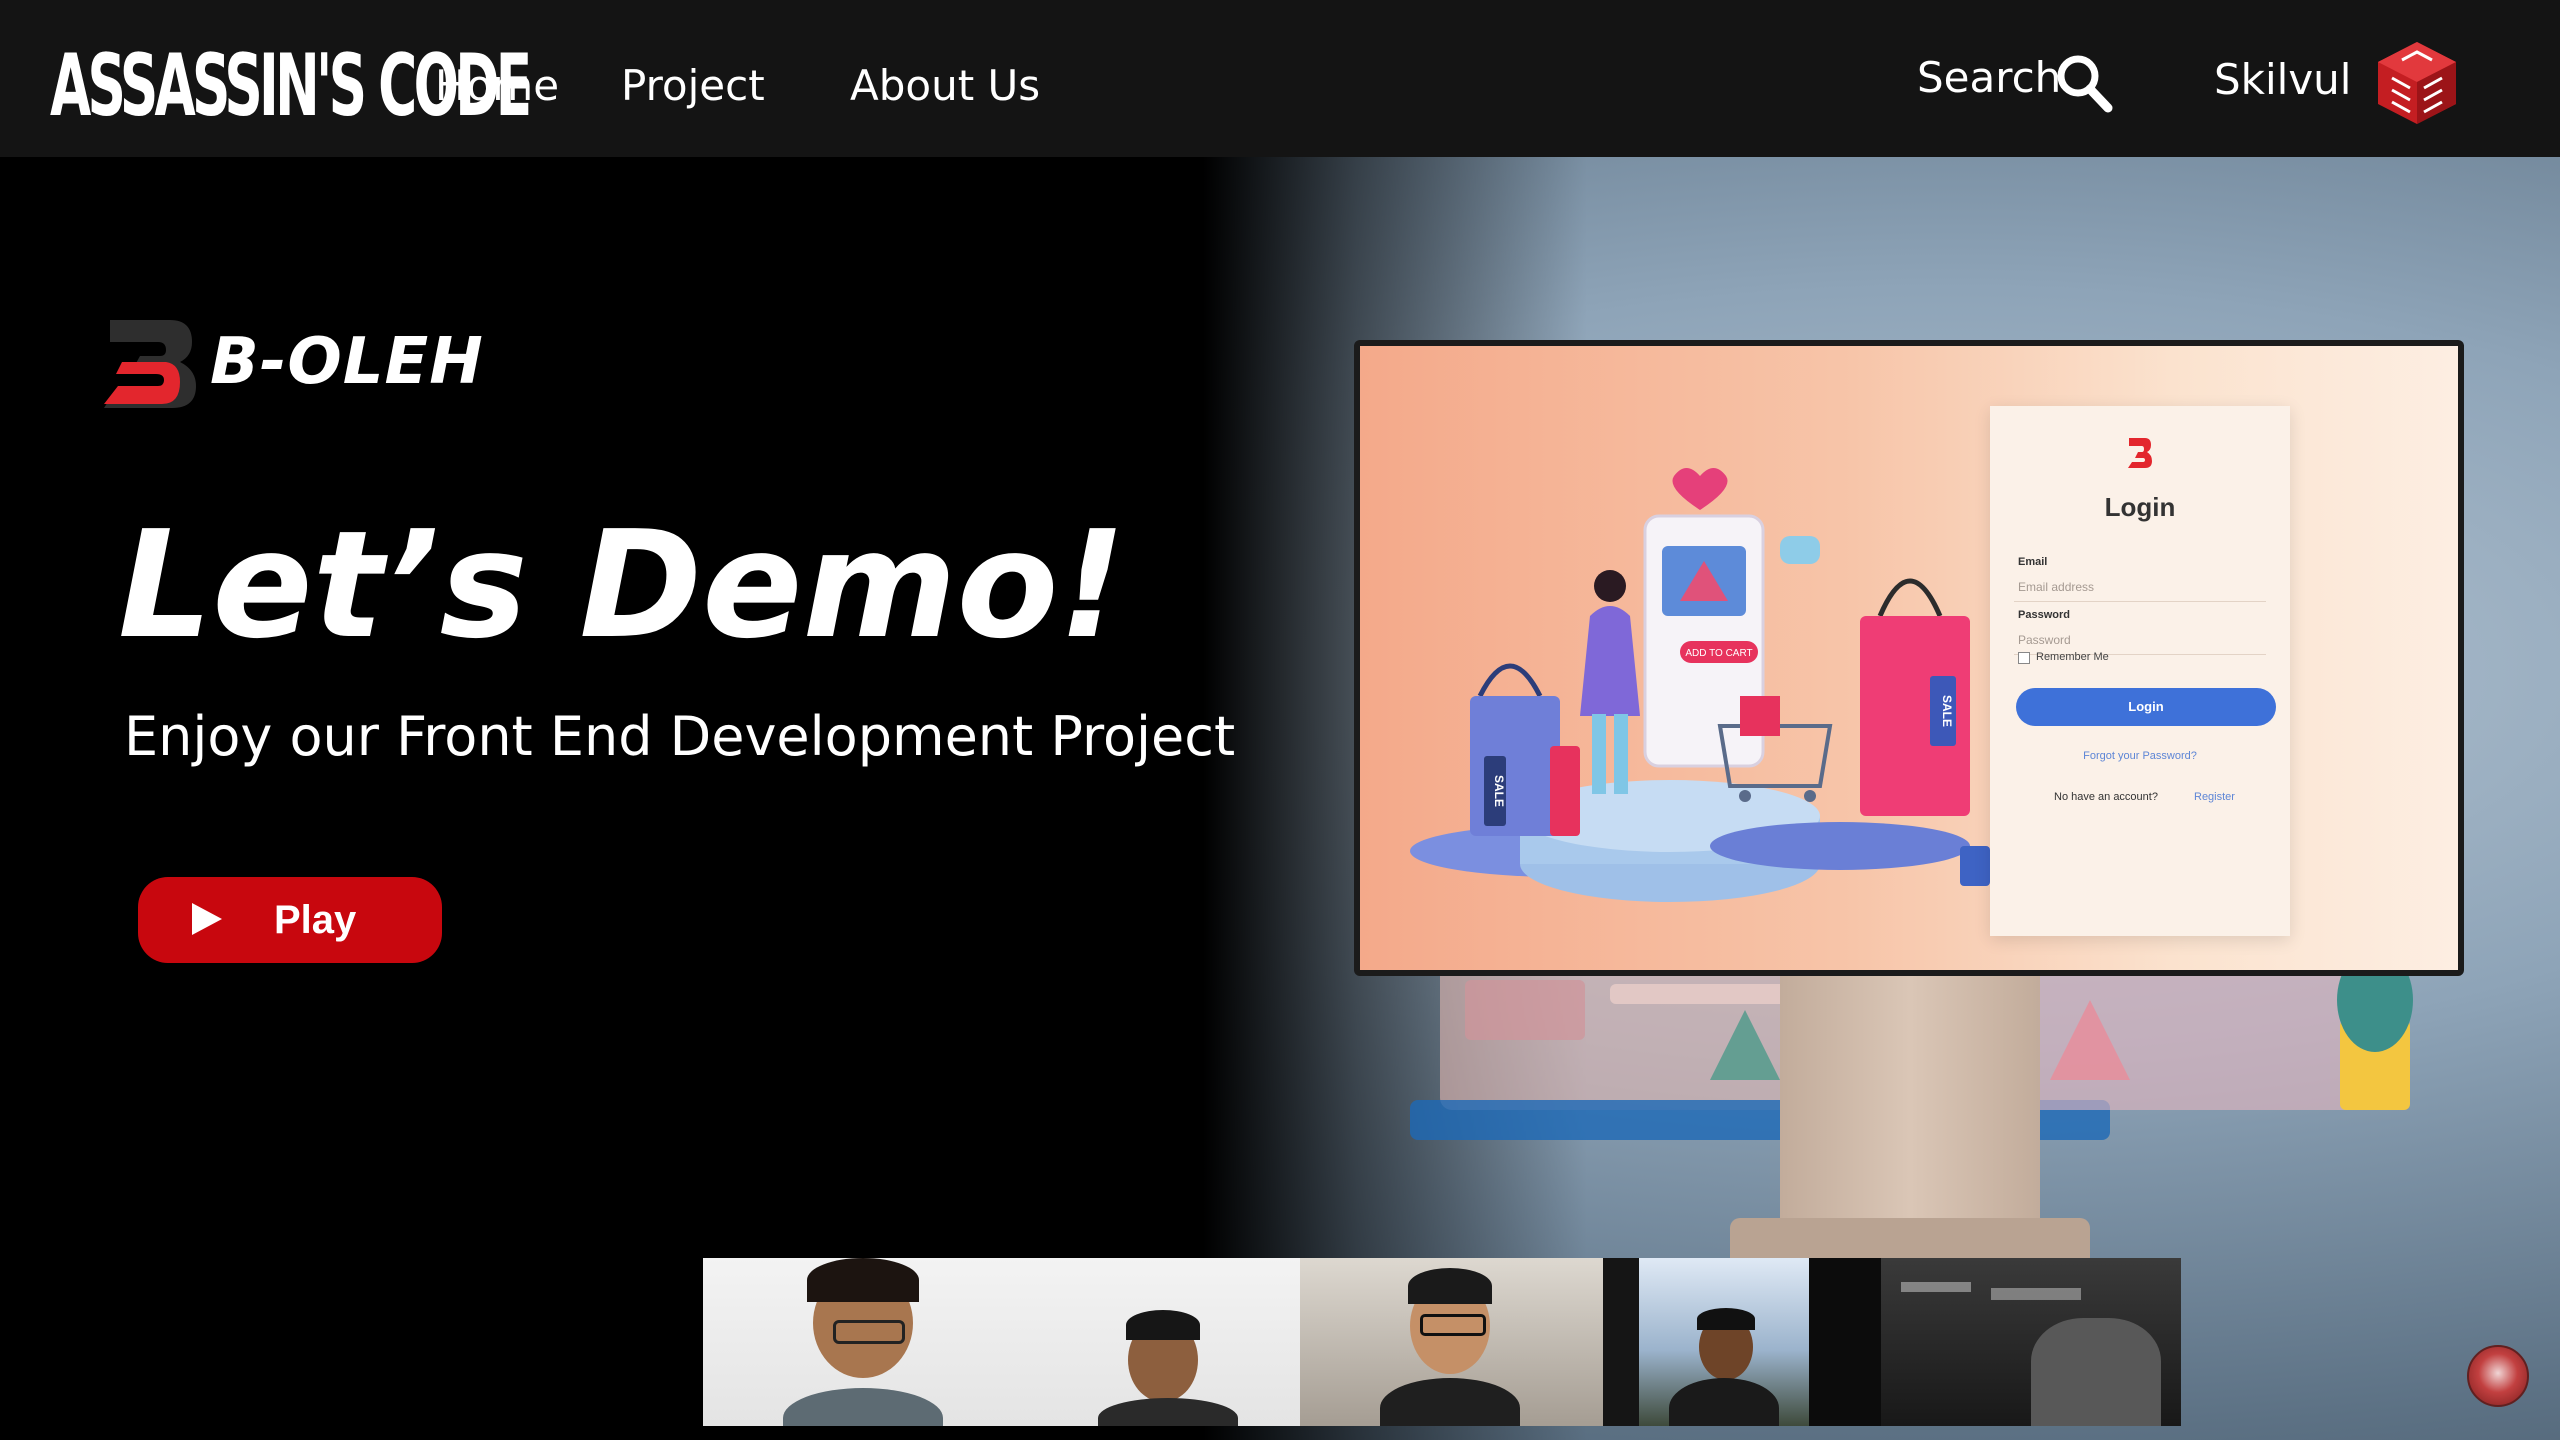 The image size is (2560, 1440). What do you see at coordinates (693, 86) in the screenshot?
I see `nav-project: Project` at bounding box center [693, 86].